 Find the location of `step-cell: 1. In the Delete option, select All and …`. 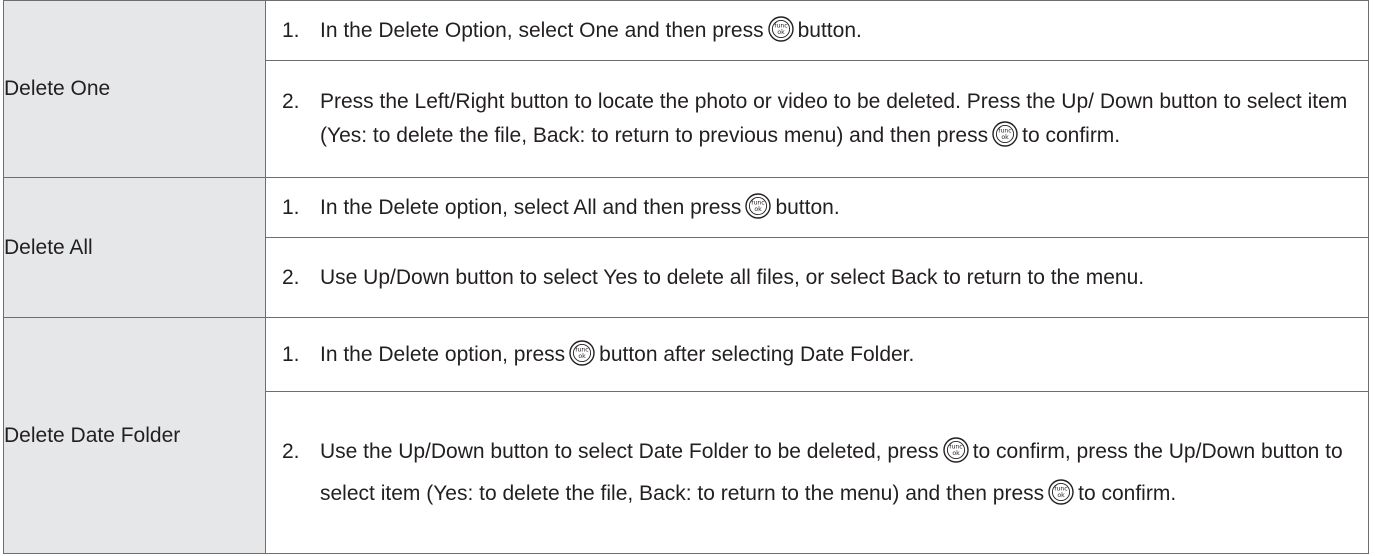

step-cell: 1. In the Delete option, select All and … is located at coordinates (817, 207).